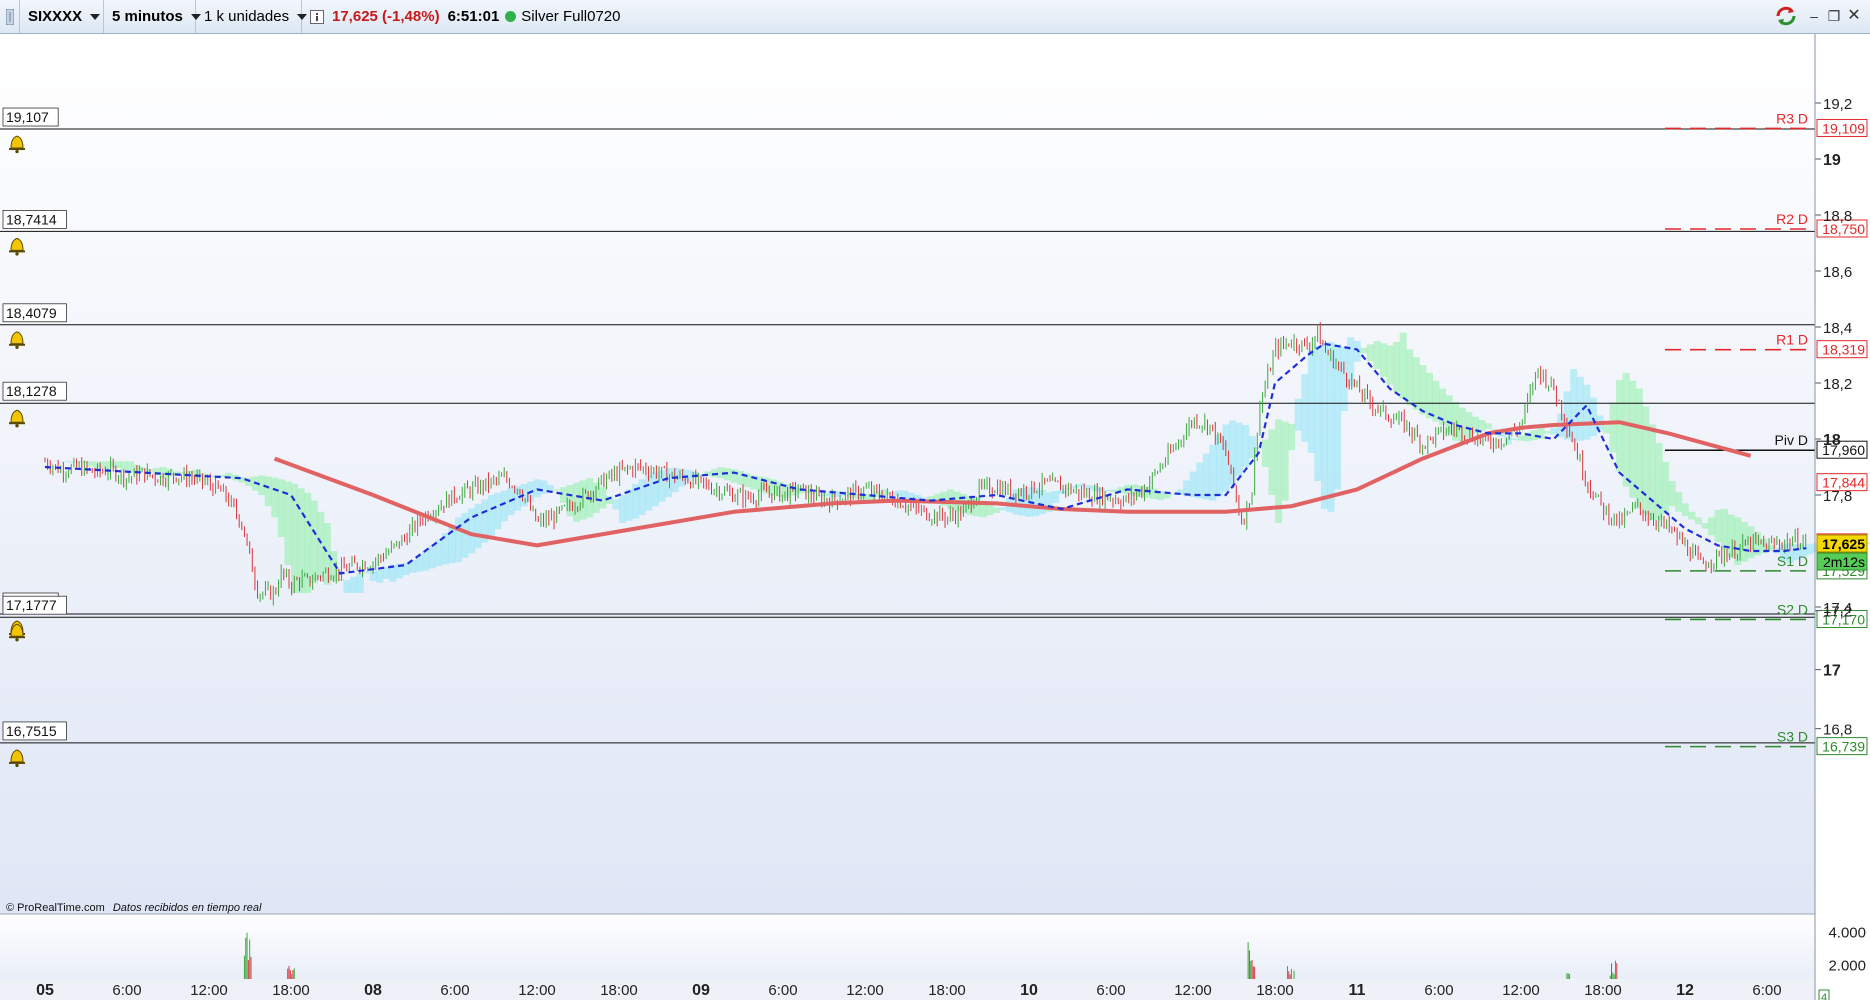 This screenshot has width=1870, height=1000. I want to click on y-tick-label: 18,6, so click(1837, 272).